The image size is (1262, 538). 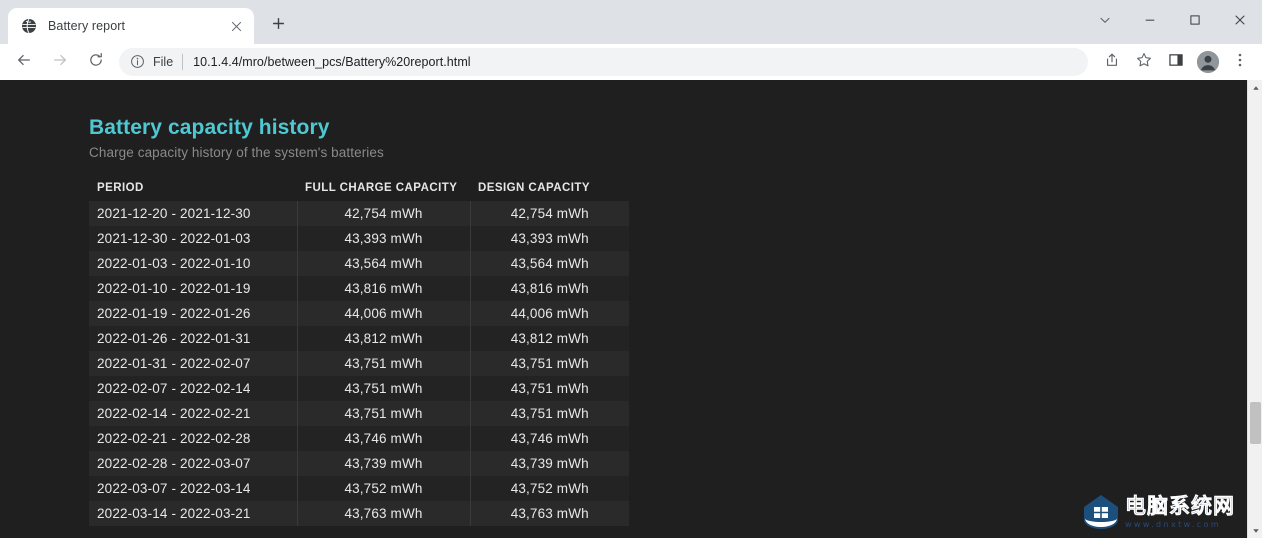 What do you see at coordinates (534, 188) in the screenshot?
I see `column-header-design-capacity: DESIGN CAPACITY` at bounding box center [534, 188].